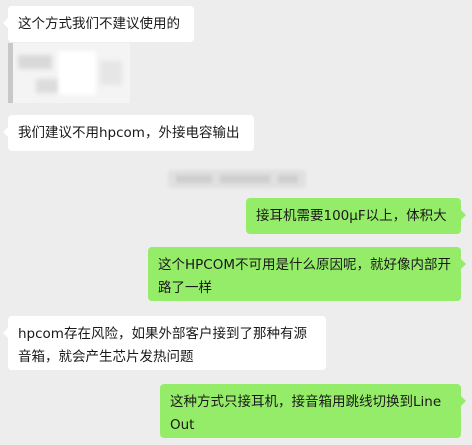  What do you see at coordinates (164, 343) in the screenshot?
I see `message-bubble-incoming: hpcom存在风险，如果外部客户接到了那种有源音箱，就会产生芯片发热问题` at bounding box center [164, 343].